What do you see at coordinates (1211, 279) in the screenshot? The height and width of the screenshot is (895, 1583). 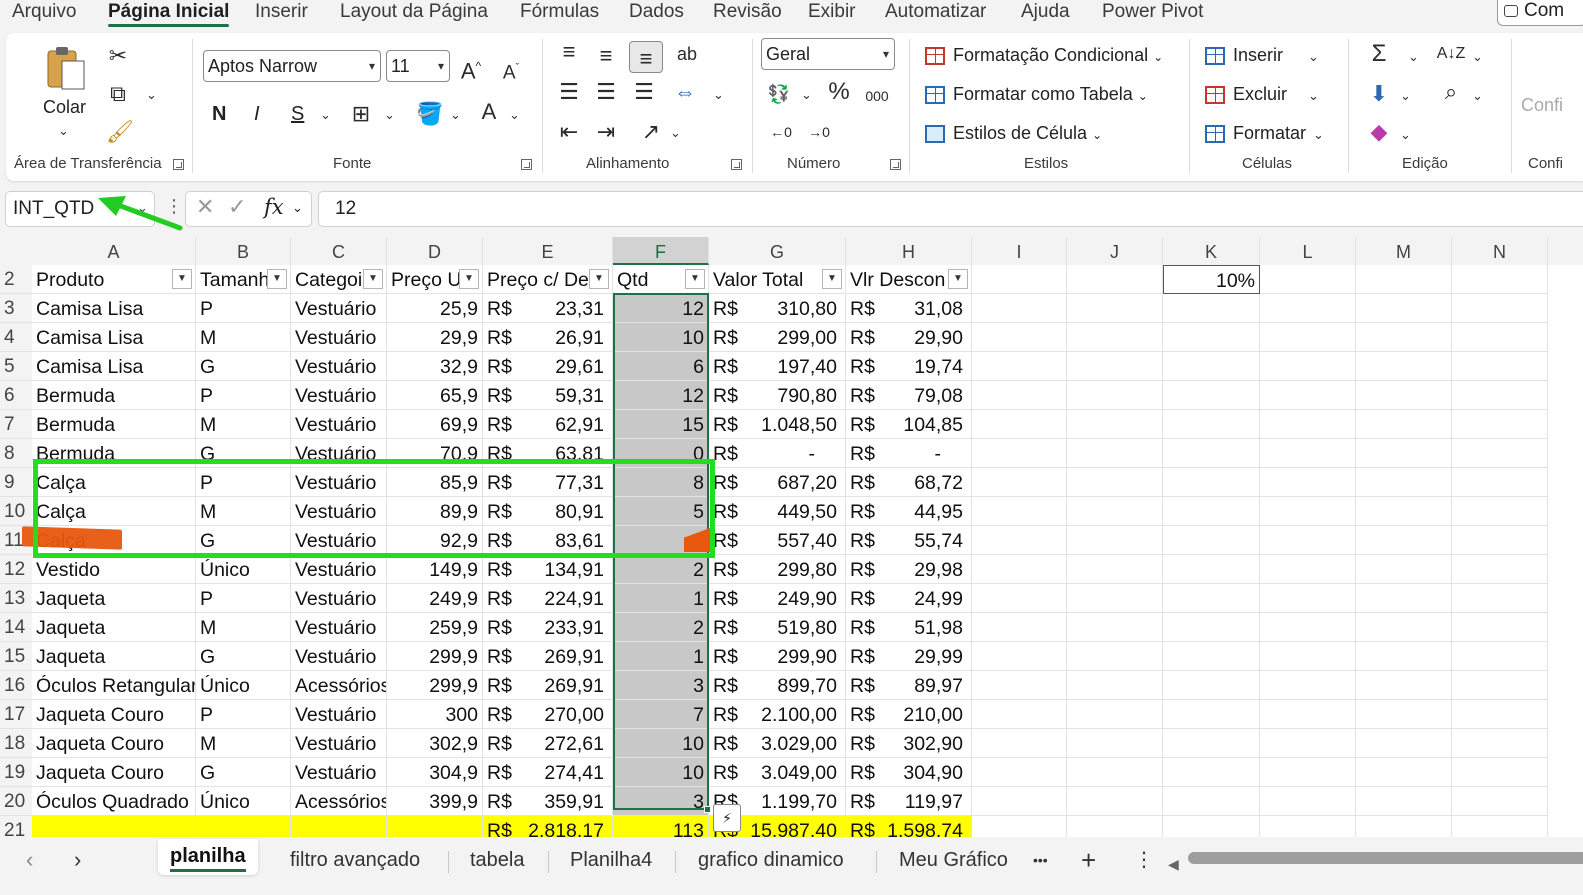 I see `discount-rate-cell: 10%` at bounding box center [1211, 279].